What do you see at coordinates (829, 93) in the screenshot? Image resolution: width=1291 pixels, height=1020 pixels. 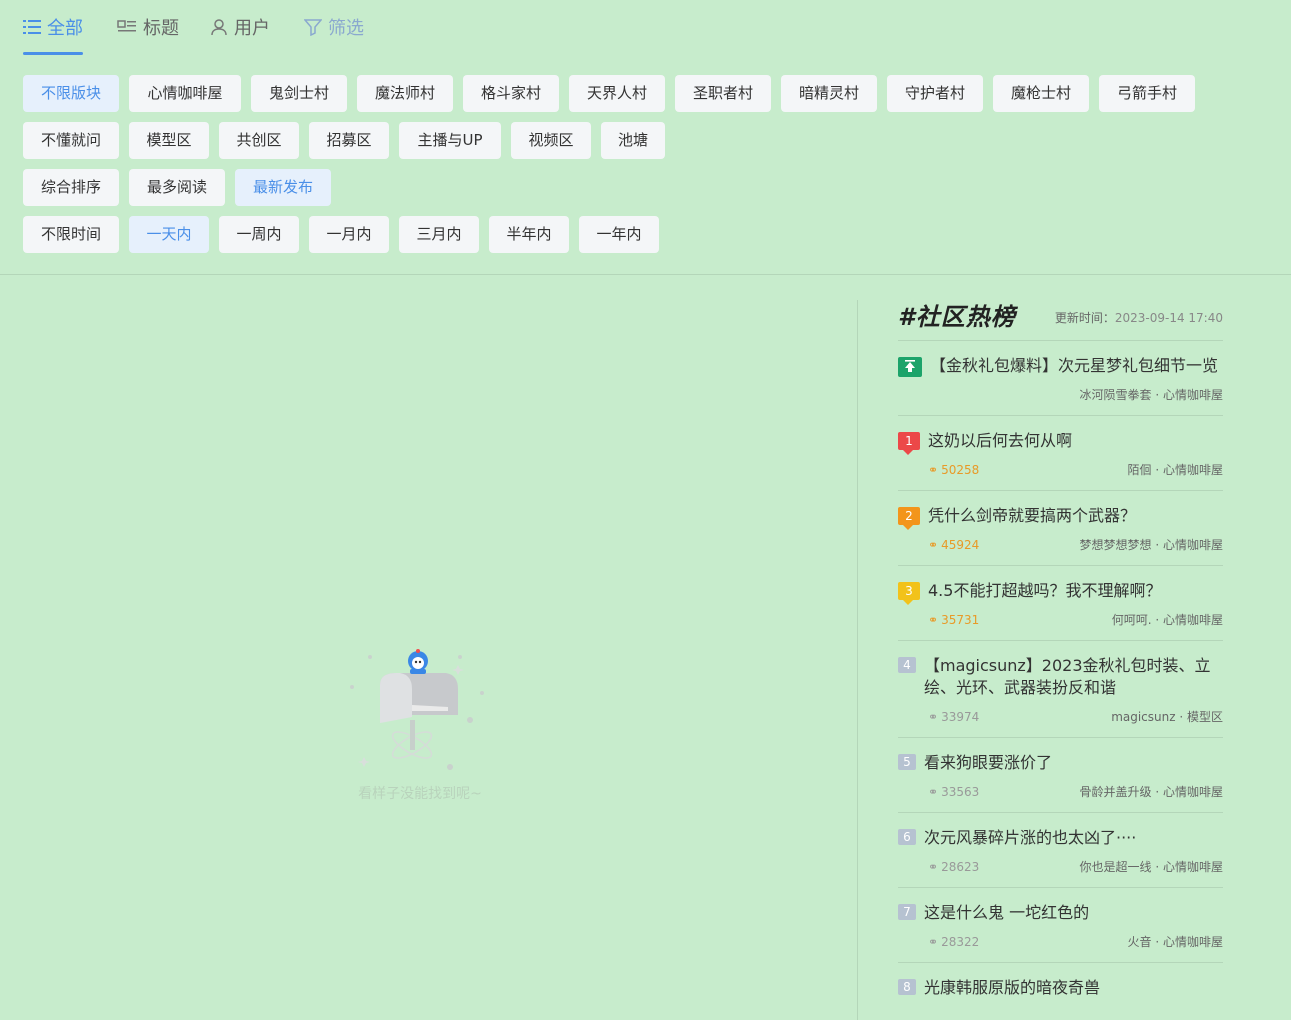 I see `chip-board-7: 暗精灵村` at bounding box center [829, 93].